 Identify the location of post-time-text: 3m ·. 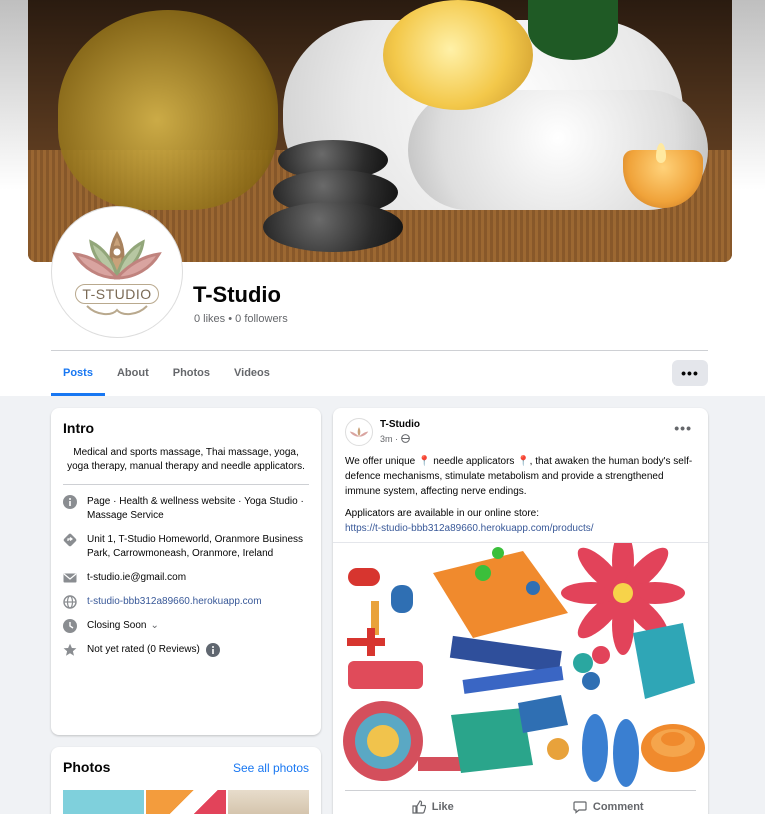
(389, 439).